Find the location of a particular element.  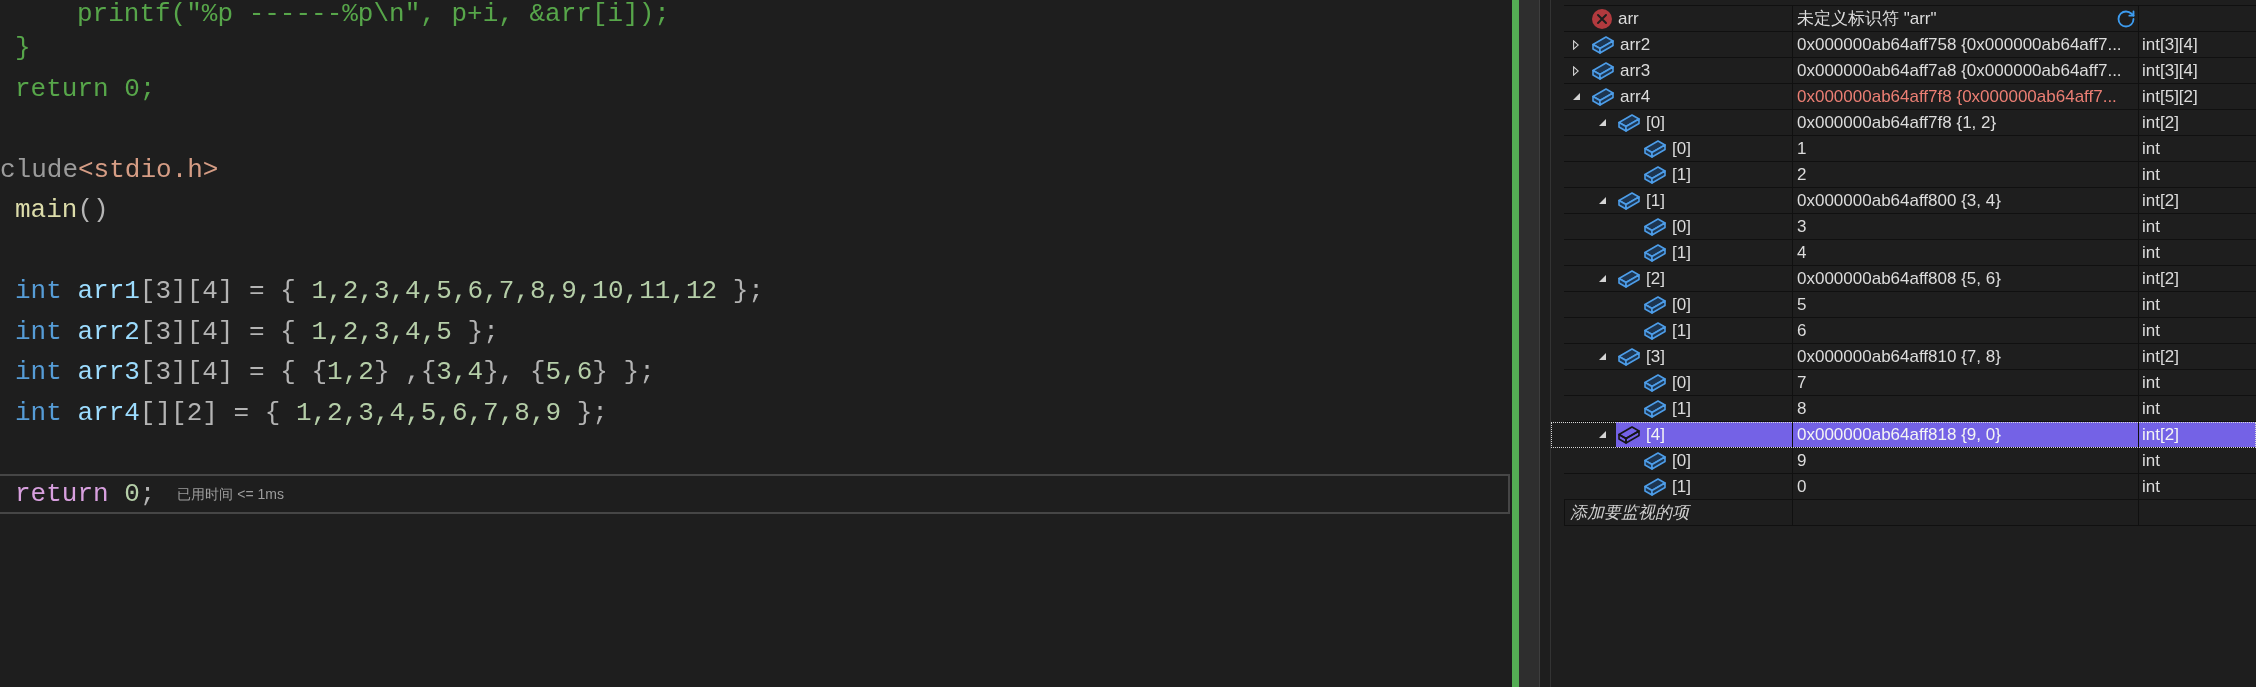

watch-row: [1] 0x000000ab64aff800 {3, 4} int[2] is located at coordinates (1903, 201).